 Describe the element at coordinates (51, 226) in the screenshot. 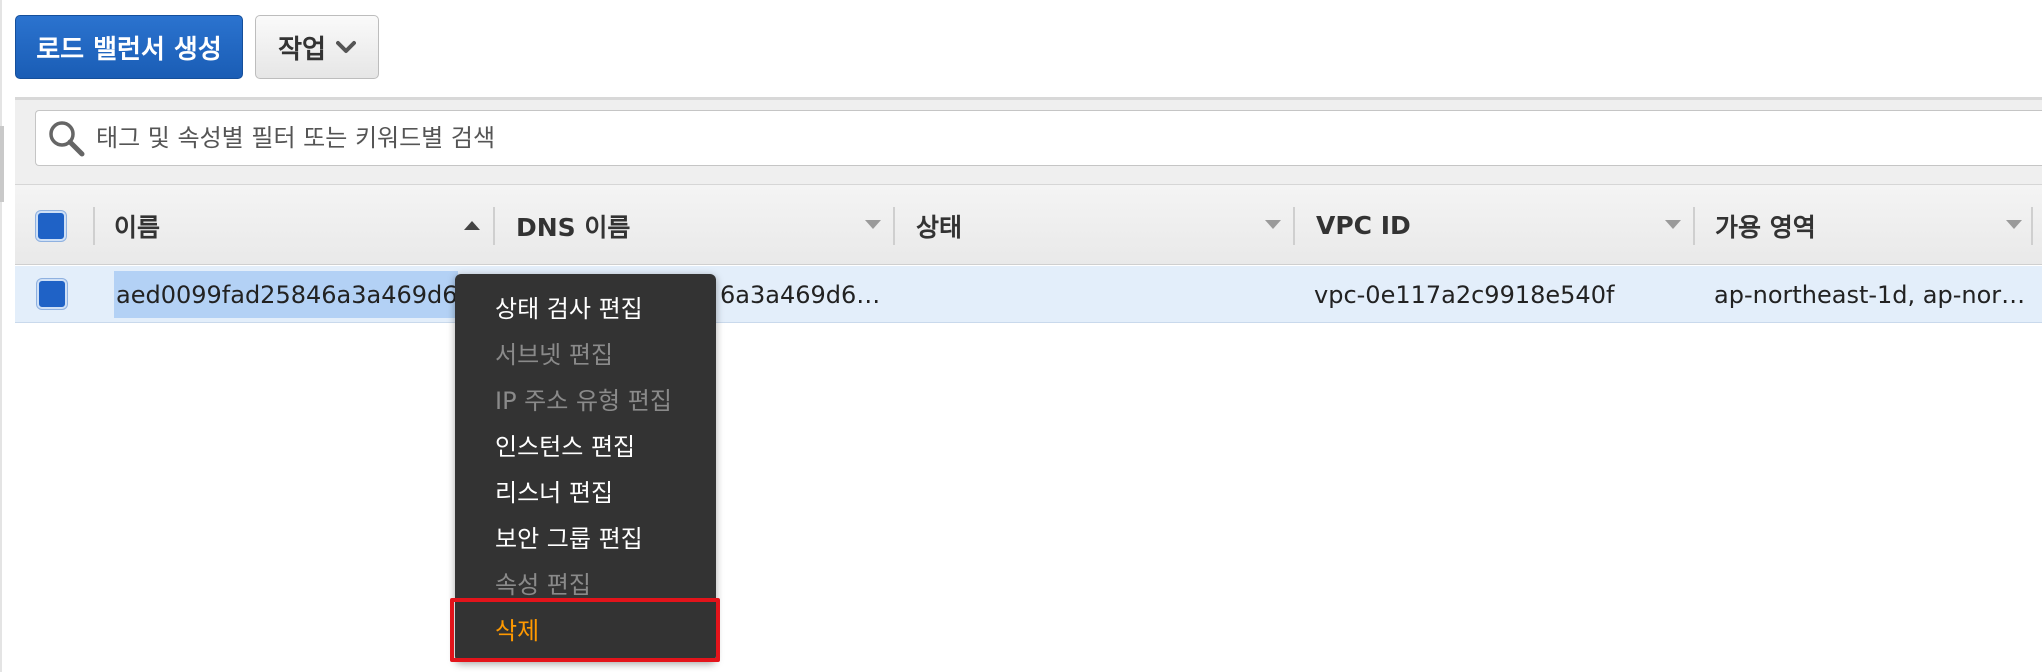

I see `select-all-checkbox` at that location.